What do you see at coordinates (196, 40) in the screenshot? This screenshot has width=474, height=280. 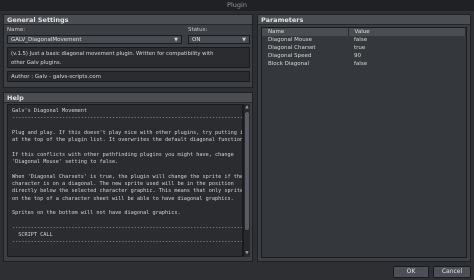 I see `status-value: ON` at bounding box center [196, 40].